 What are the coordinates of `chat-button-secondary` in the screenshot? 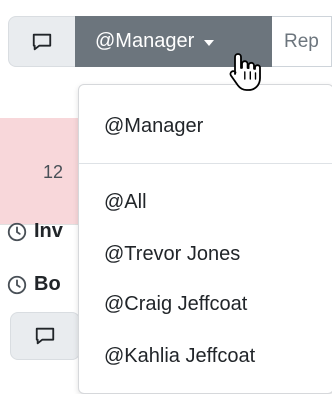 It's located at (45, 336).